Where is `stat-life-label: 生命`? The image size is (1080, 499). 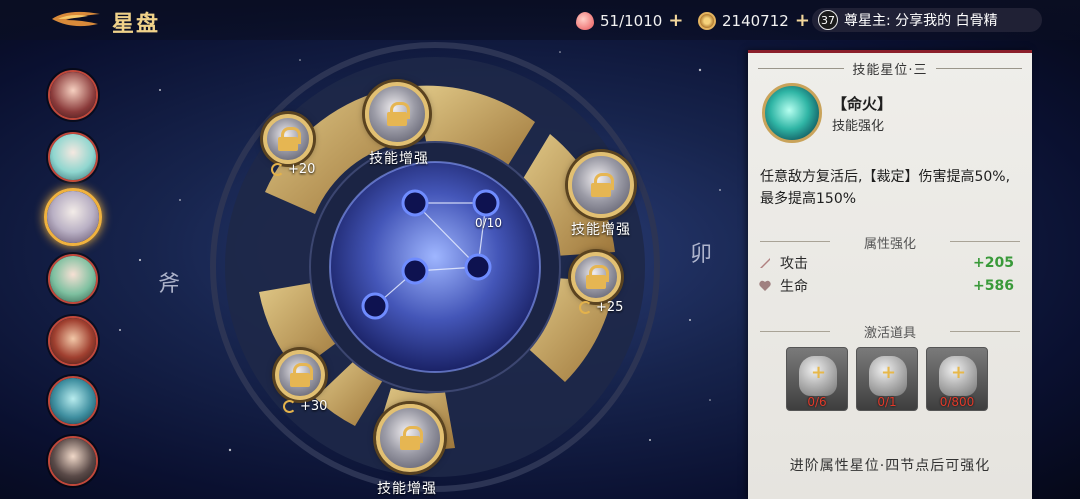 stat-life-label: 生命 is located at coordinates (794, 287).